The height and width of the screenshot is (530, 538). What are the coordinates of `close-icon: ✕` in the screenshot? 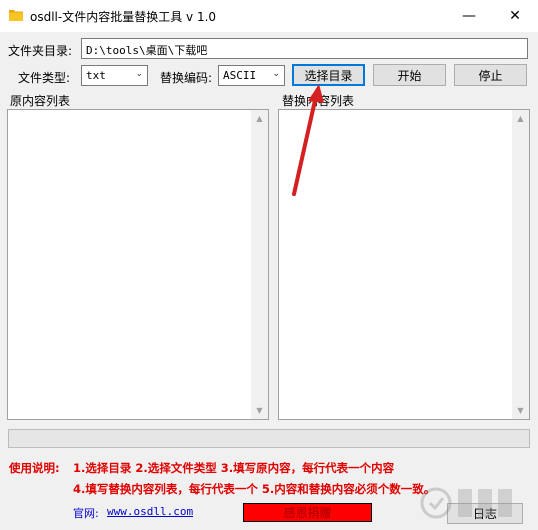 It's located at (515, 16).